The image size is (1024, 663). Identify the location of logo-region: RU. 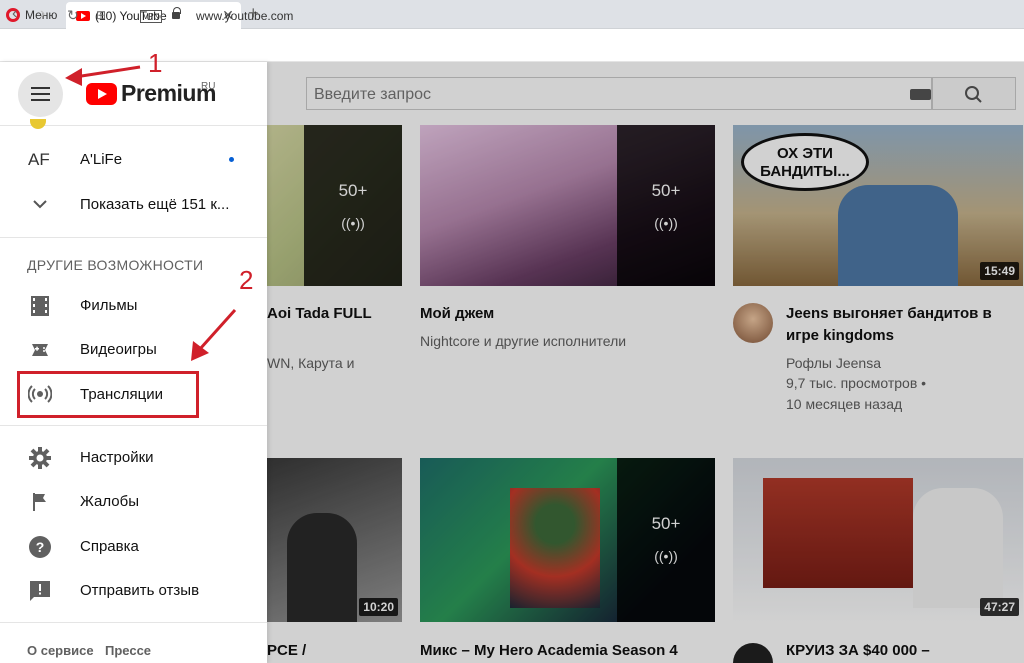
(208, 86).